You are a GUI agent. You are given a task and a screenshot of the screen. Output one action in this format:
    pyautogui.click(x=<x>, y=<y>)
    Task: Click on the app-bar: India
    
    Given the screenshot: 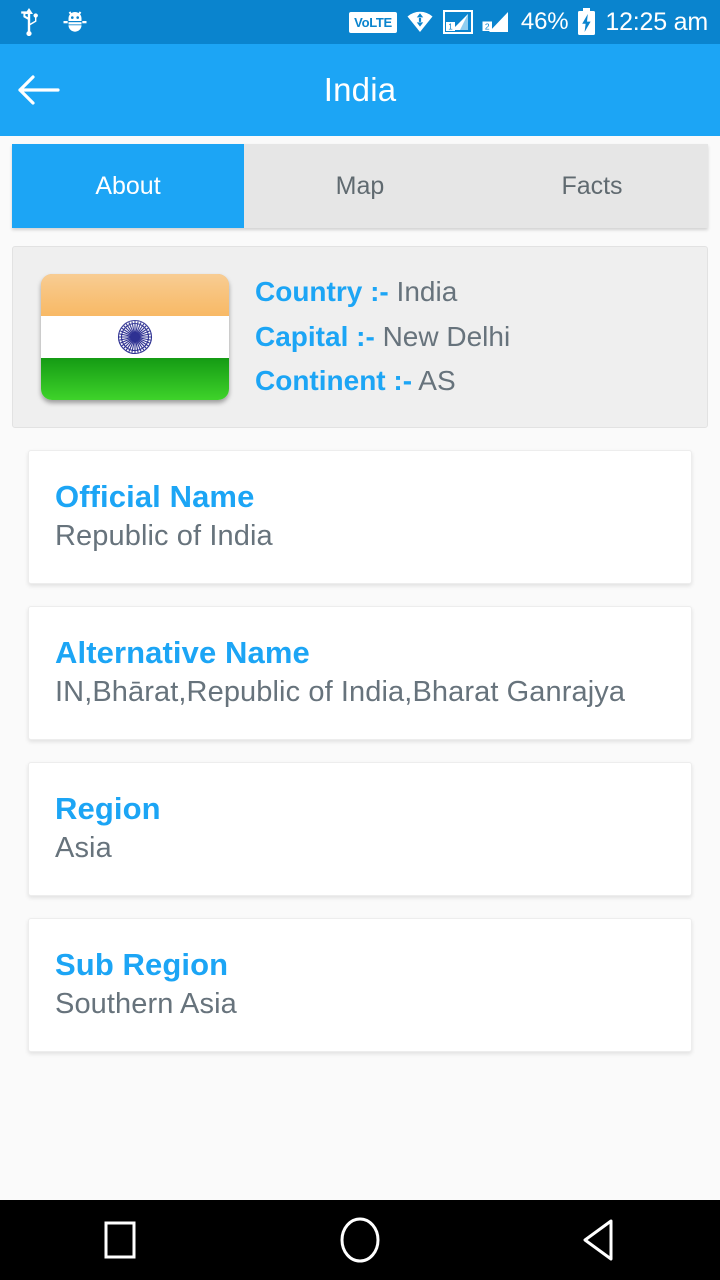 What is the action you would take?
    pyautogui.click(x=360, y=90)
    